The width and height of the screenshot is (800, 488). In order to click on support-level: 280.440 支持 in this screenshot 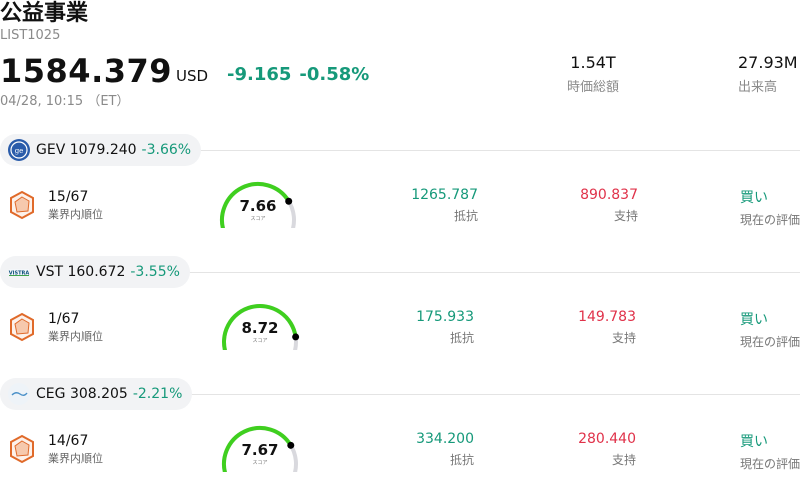, I will do `click(576, 449)`.